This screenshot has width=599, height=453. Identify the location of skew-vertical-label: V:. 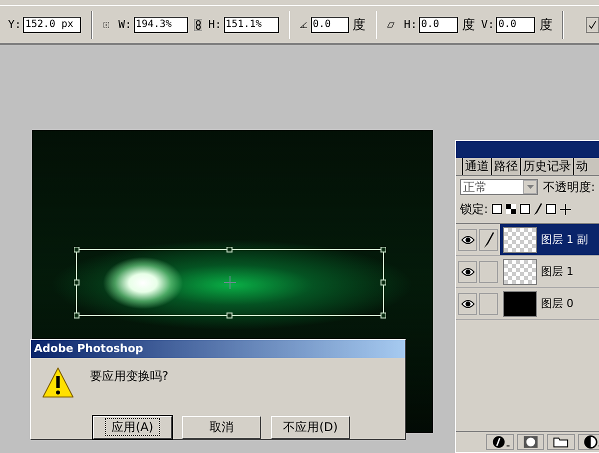
(487, 24).